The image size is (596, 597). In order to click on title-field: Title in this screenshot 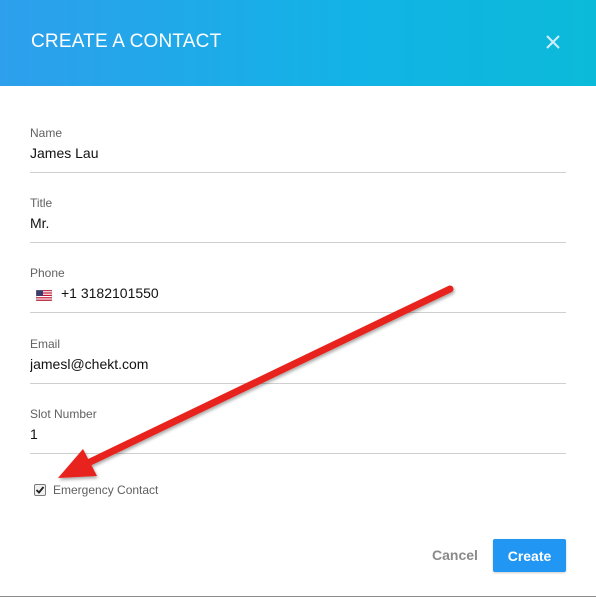, I will do `click(298, 219)`.